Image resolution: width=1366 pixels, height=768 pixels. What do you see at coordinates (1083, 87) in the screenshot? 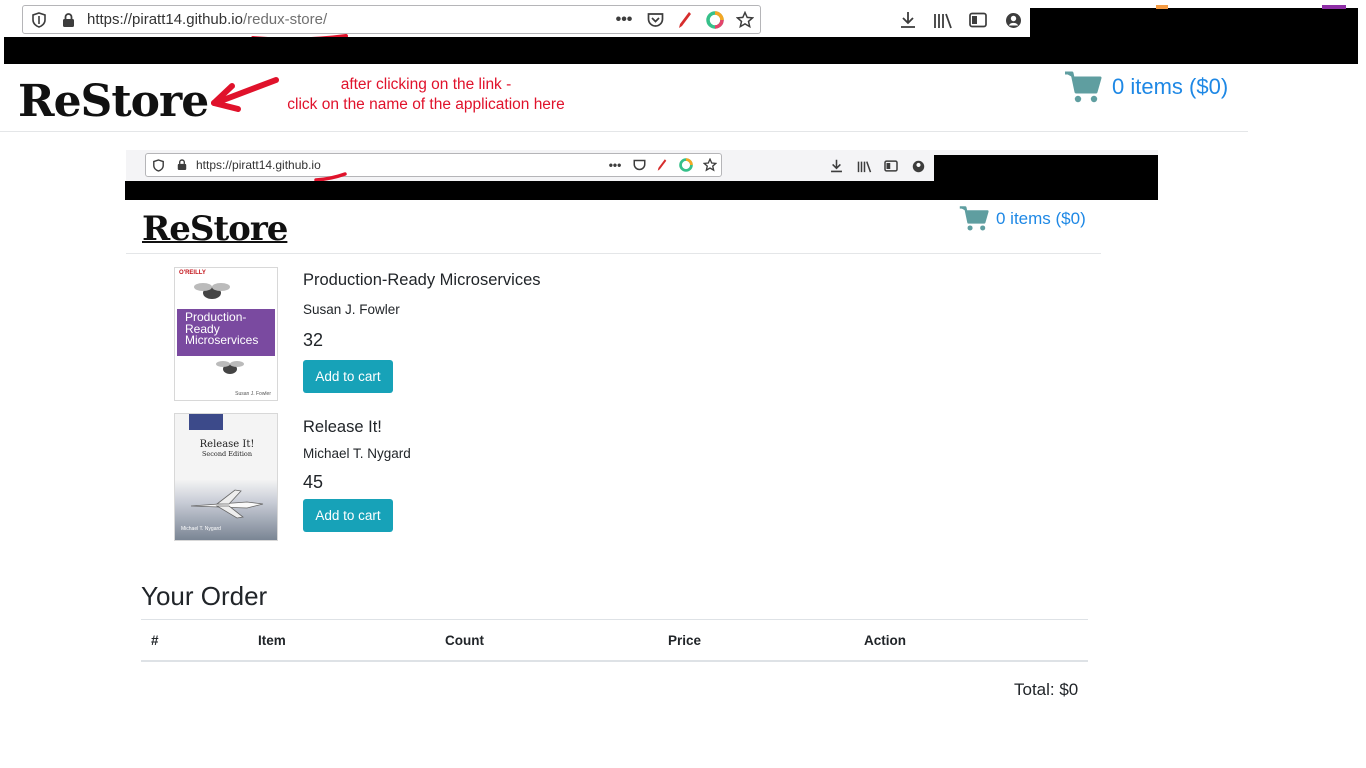
I see `shopping-cart-icon` at bounding box center [1083, 87].